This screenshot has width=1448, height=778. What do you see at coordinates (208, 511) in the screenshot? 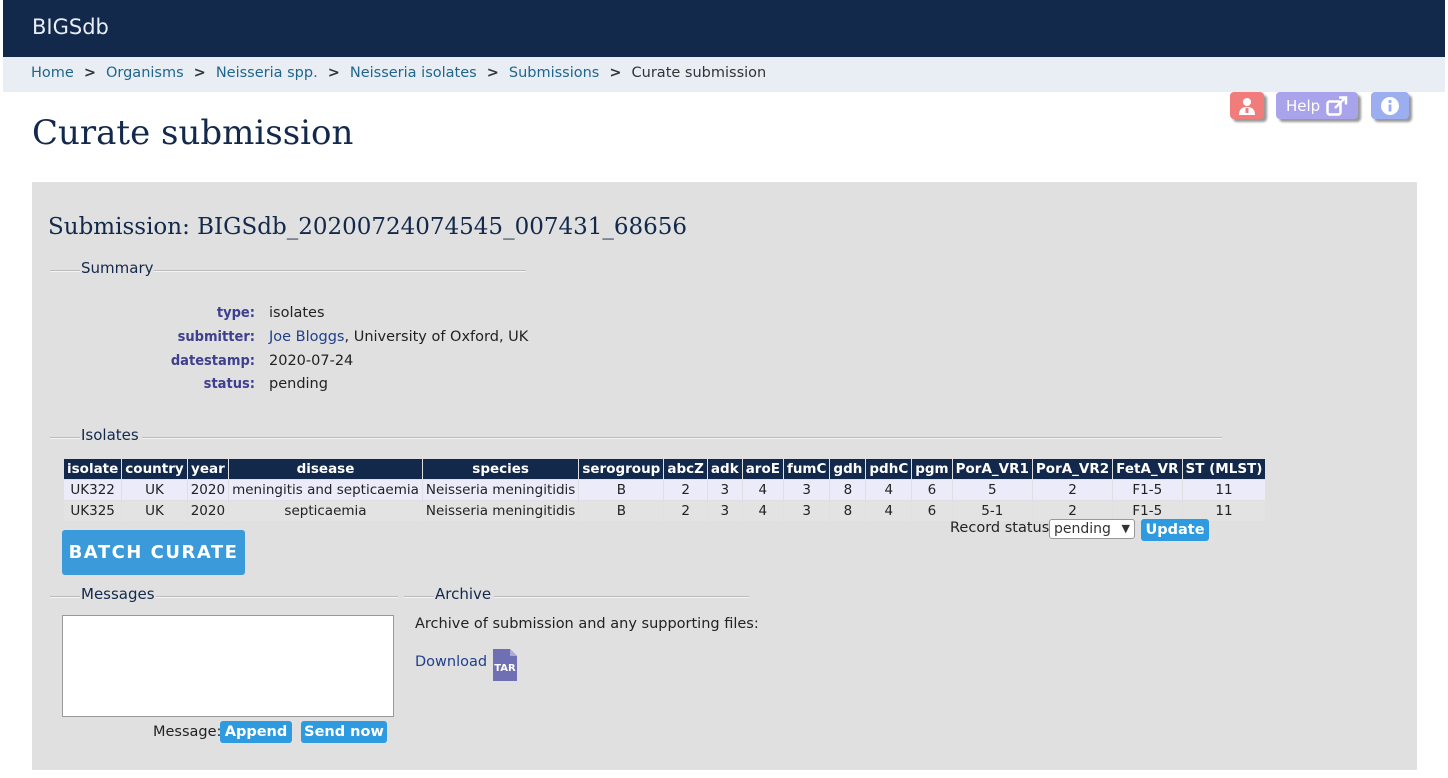
I see `table-cell: 2020` at bounding box center [208, 511].